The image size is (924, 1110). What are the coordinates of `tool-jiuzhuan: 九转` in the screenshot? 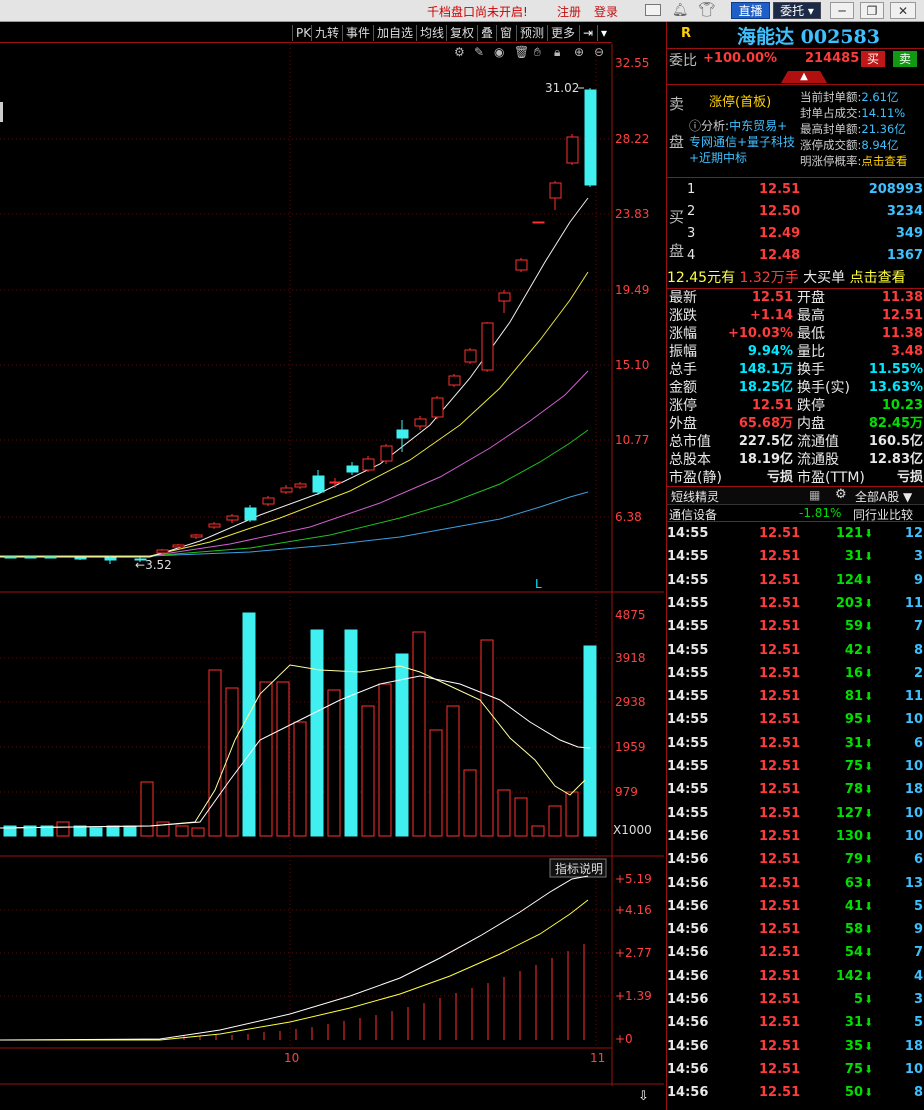 It's located at (325, 33).